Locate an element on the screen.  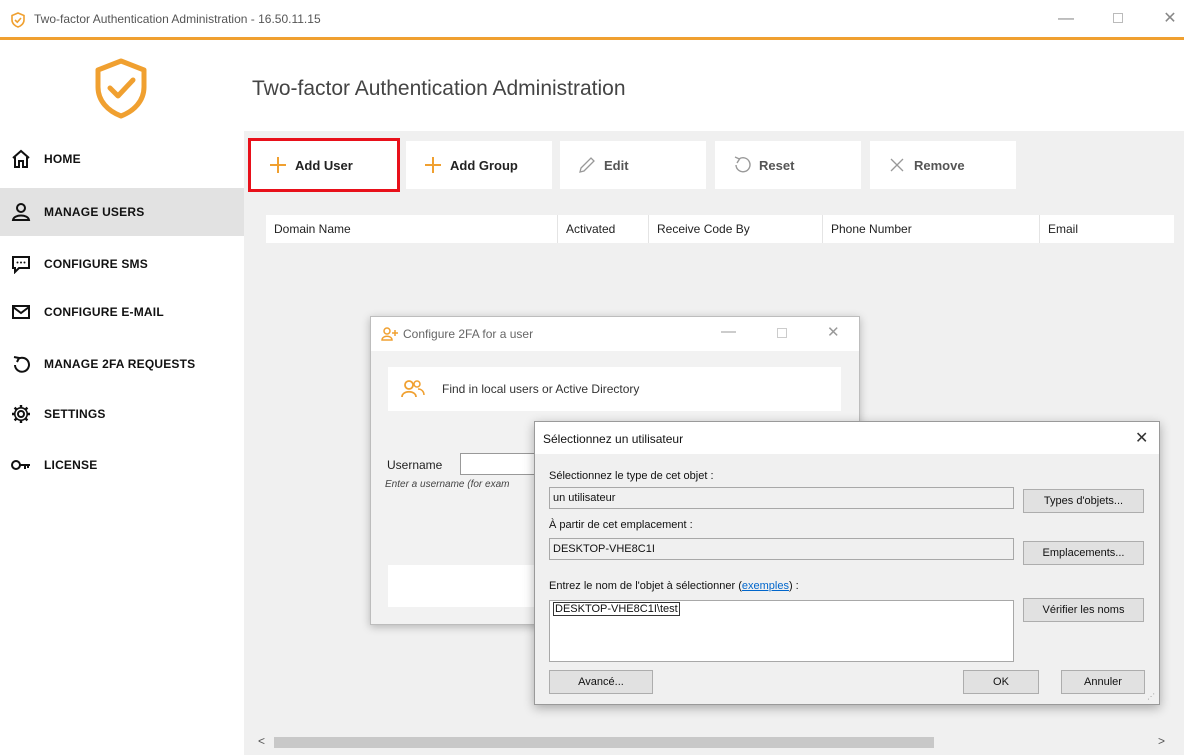
add-group-button: Add Group is located at coordinates (479, 165).